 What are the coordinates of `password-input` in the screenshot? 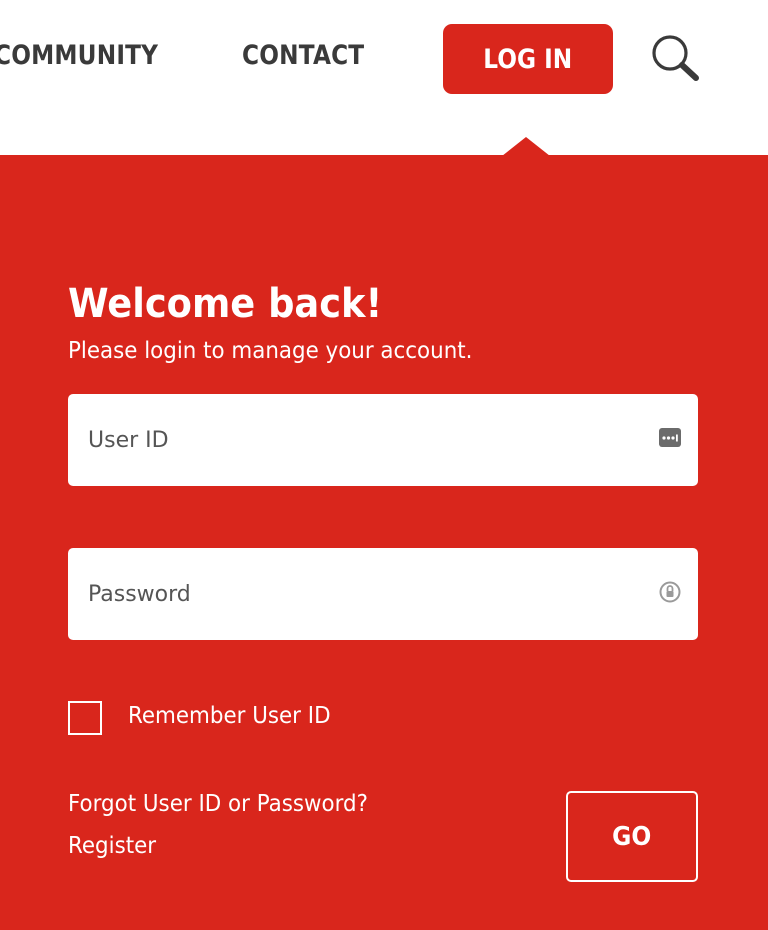 It's located at (368, 594).